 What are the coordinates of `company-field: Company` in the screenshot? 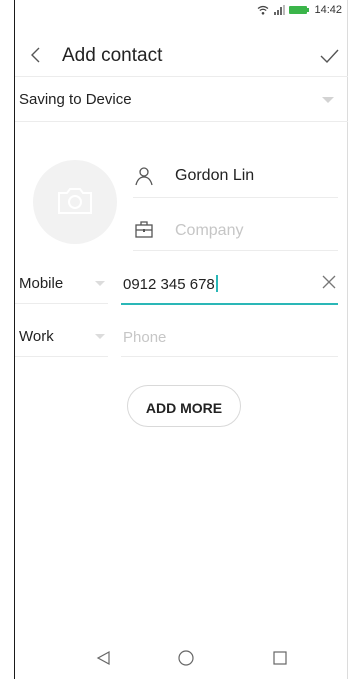 It's located at (235, 230).